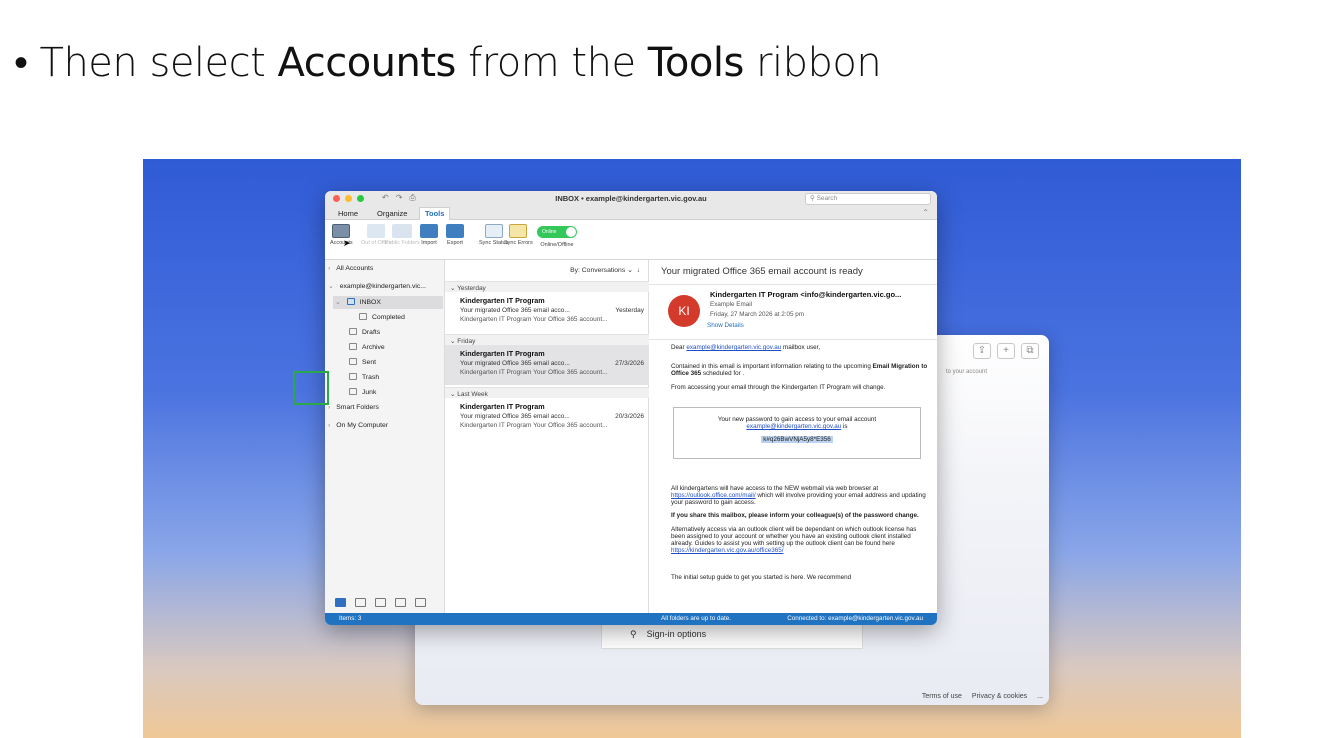 The width and height of the screenshot is (1329, 738). What do you see at coordinates (340, 602) in the screenshot?
I see `mail-icon` at bounding box center [340, 602].